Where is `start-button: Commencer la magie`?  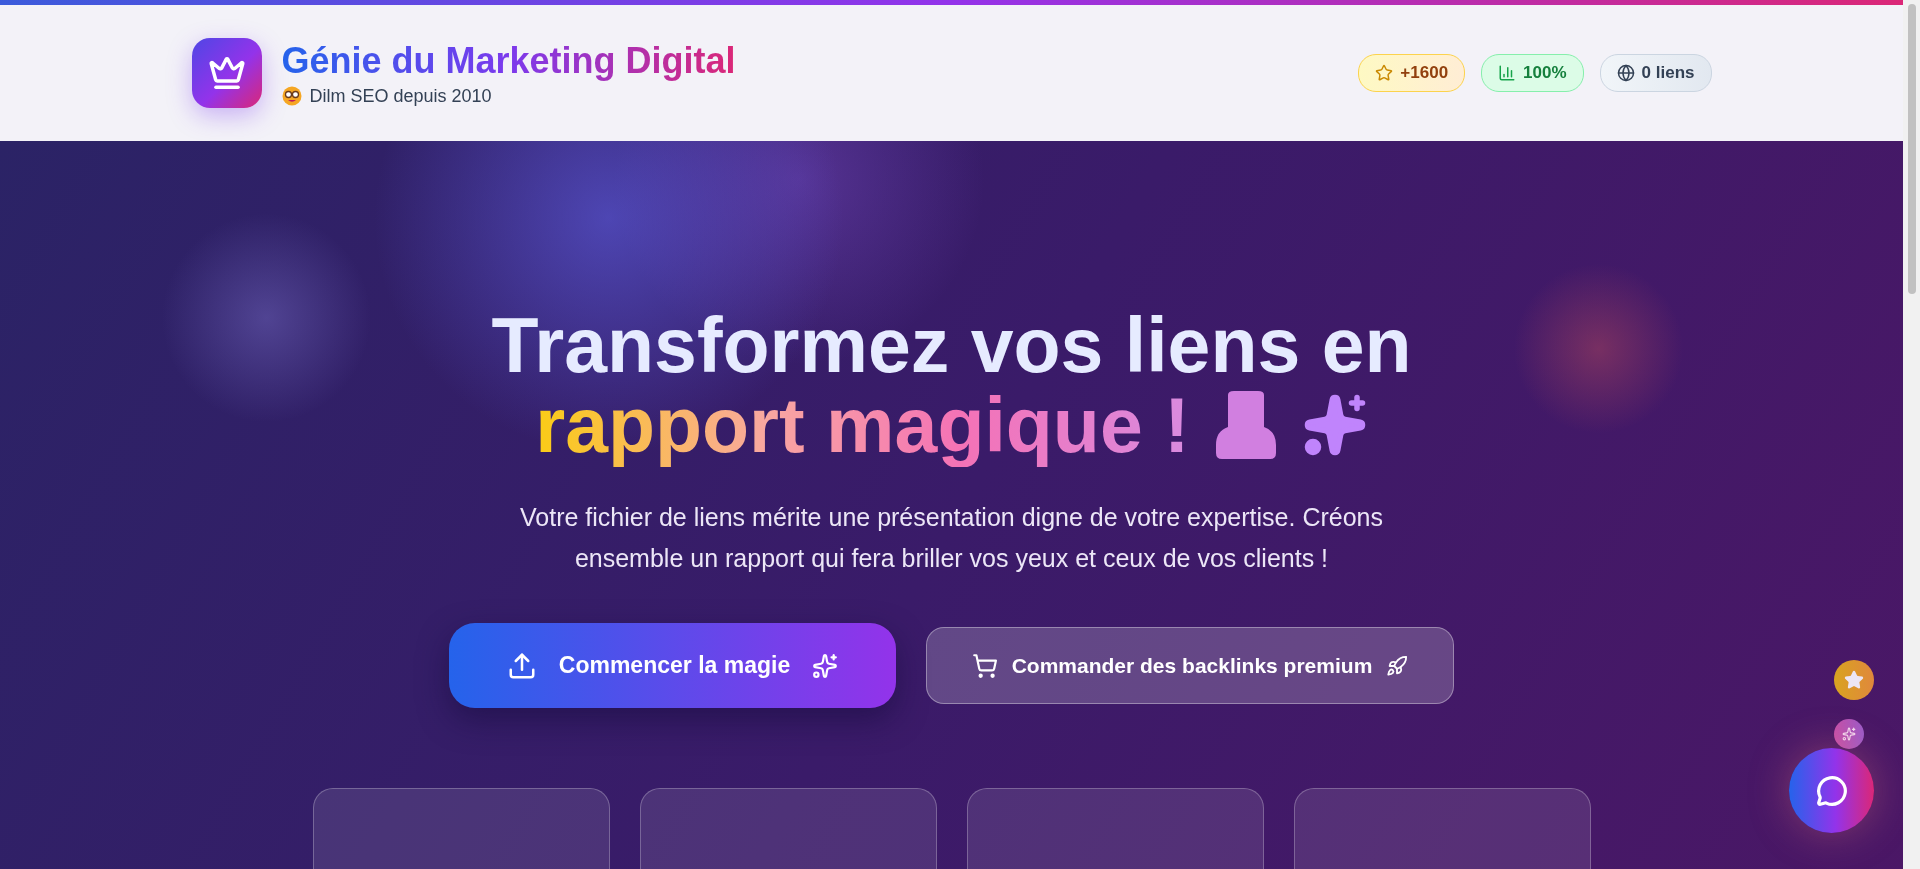
start-button: Commencer la magie is located at coordinates (672, 665).